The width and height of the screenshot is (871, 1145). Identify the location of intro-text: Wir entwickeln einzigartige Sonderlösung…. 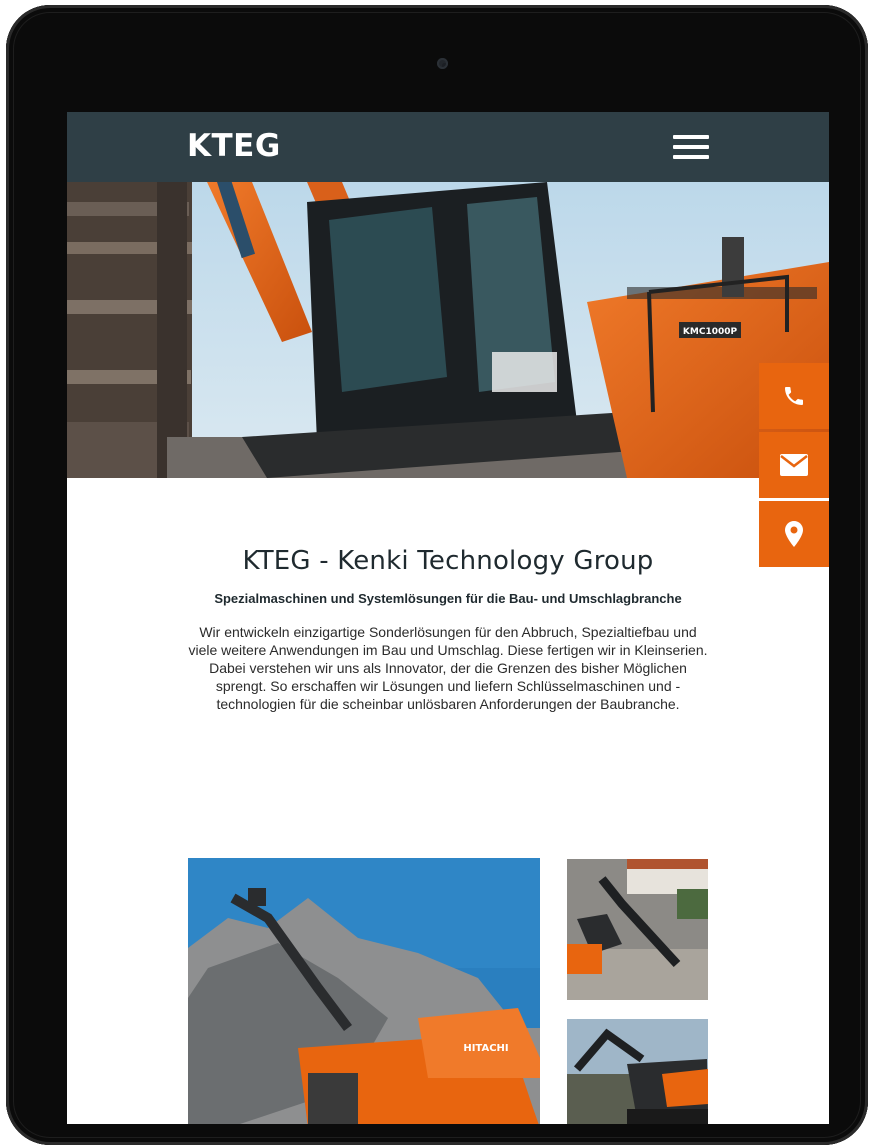
(448, 668).